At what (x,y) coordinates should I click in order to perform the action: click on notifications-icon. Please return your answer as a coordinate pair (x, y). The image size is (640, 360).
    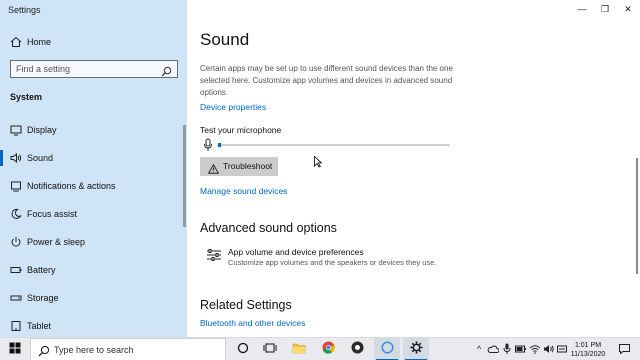
    Looking at the image, I should click on (16, 186).